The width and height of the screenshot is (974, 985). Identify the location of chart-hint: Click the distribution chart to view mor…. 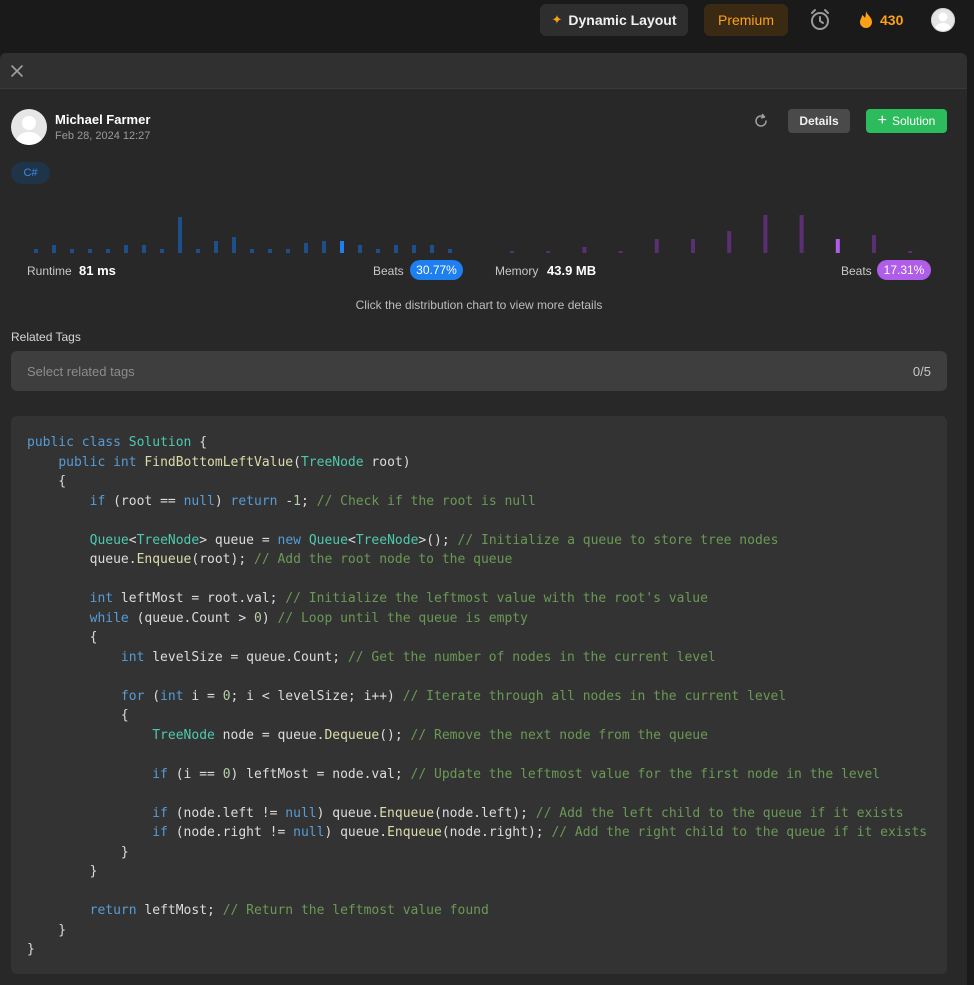
(479, 305).